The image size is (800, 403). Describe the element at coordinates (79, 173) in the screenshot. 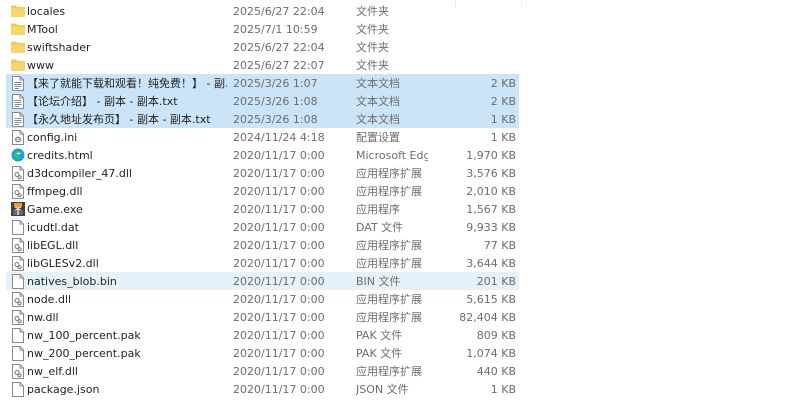

I see `file-name: d3dcompiler_47.dll` at that location.